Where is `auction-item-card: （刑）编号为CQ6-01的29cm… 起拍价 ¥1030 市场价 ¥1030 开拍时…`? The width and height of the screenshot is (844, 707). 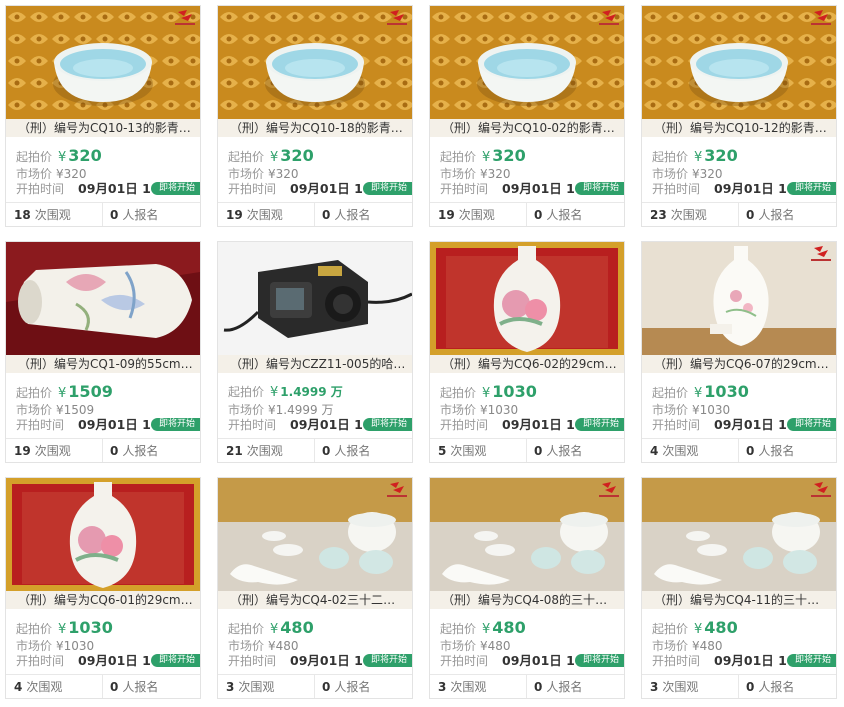 auction-item-card: （刑）编号为CQ6-01的29cm… 起拍价 ¥1030 市场价 ¥1030 开拍时… is located at coordinates (103, 588).